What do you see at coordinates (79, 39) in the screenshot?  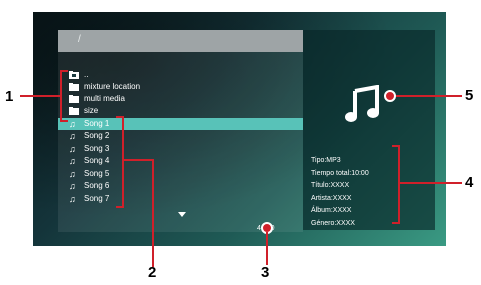 I see `path-label: /` at bounding box center [79, 39].